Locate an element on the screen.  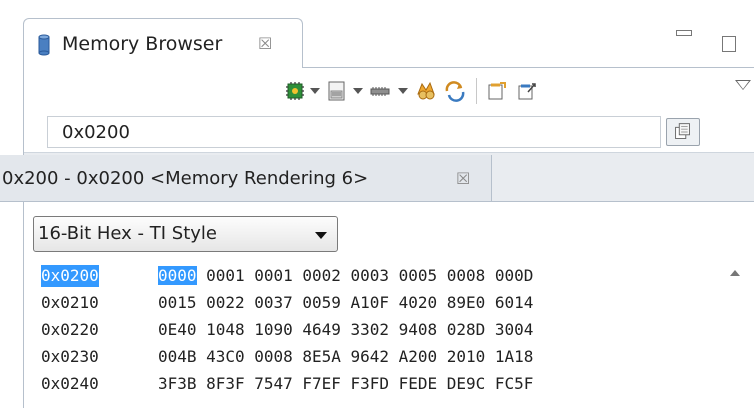
memory-cell: 3302 is located at coordinates (370, 329).